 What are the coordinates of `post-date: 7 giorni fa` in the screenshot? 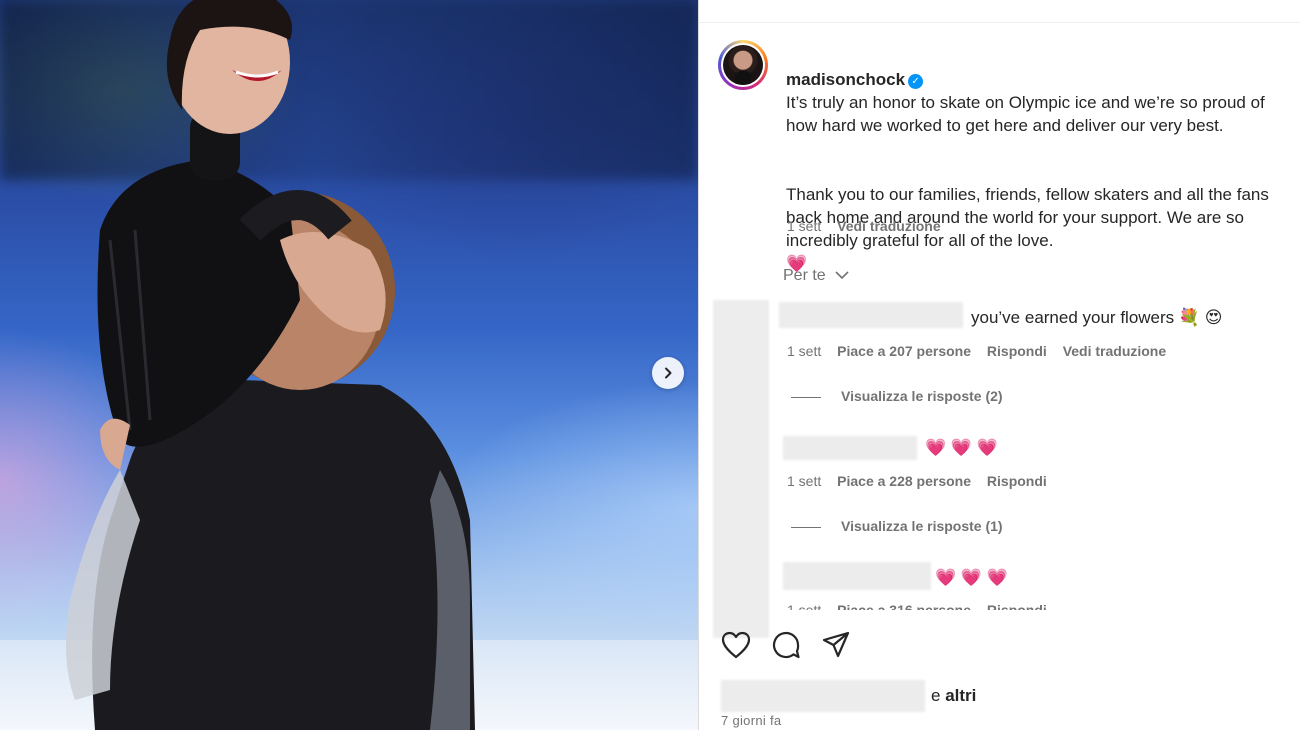 It's located at (751, 720).